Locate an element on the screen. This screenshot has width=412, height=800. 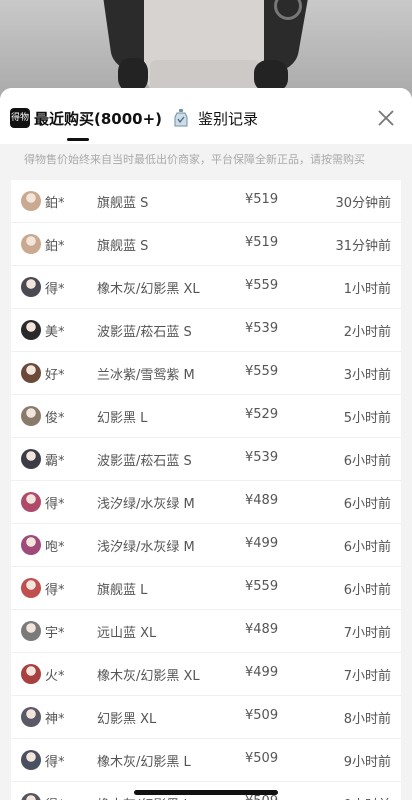
product-image-backdrop is located at coordinates (206, 50).